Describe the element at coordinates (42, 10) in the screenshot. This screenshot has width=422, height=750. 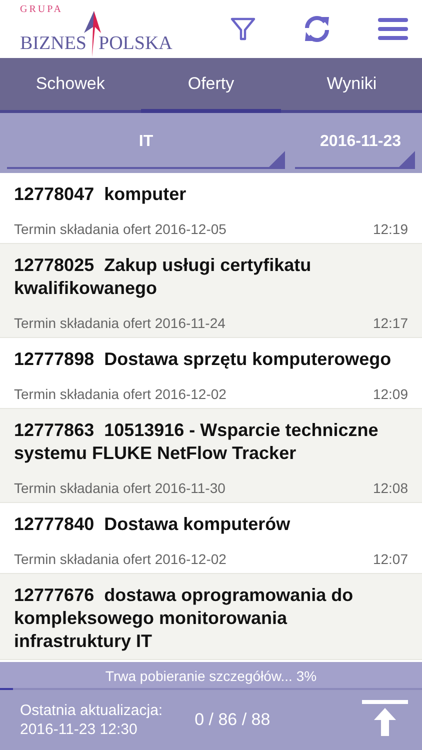
I see `logo-text: GRUPA` at that location.